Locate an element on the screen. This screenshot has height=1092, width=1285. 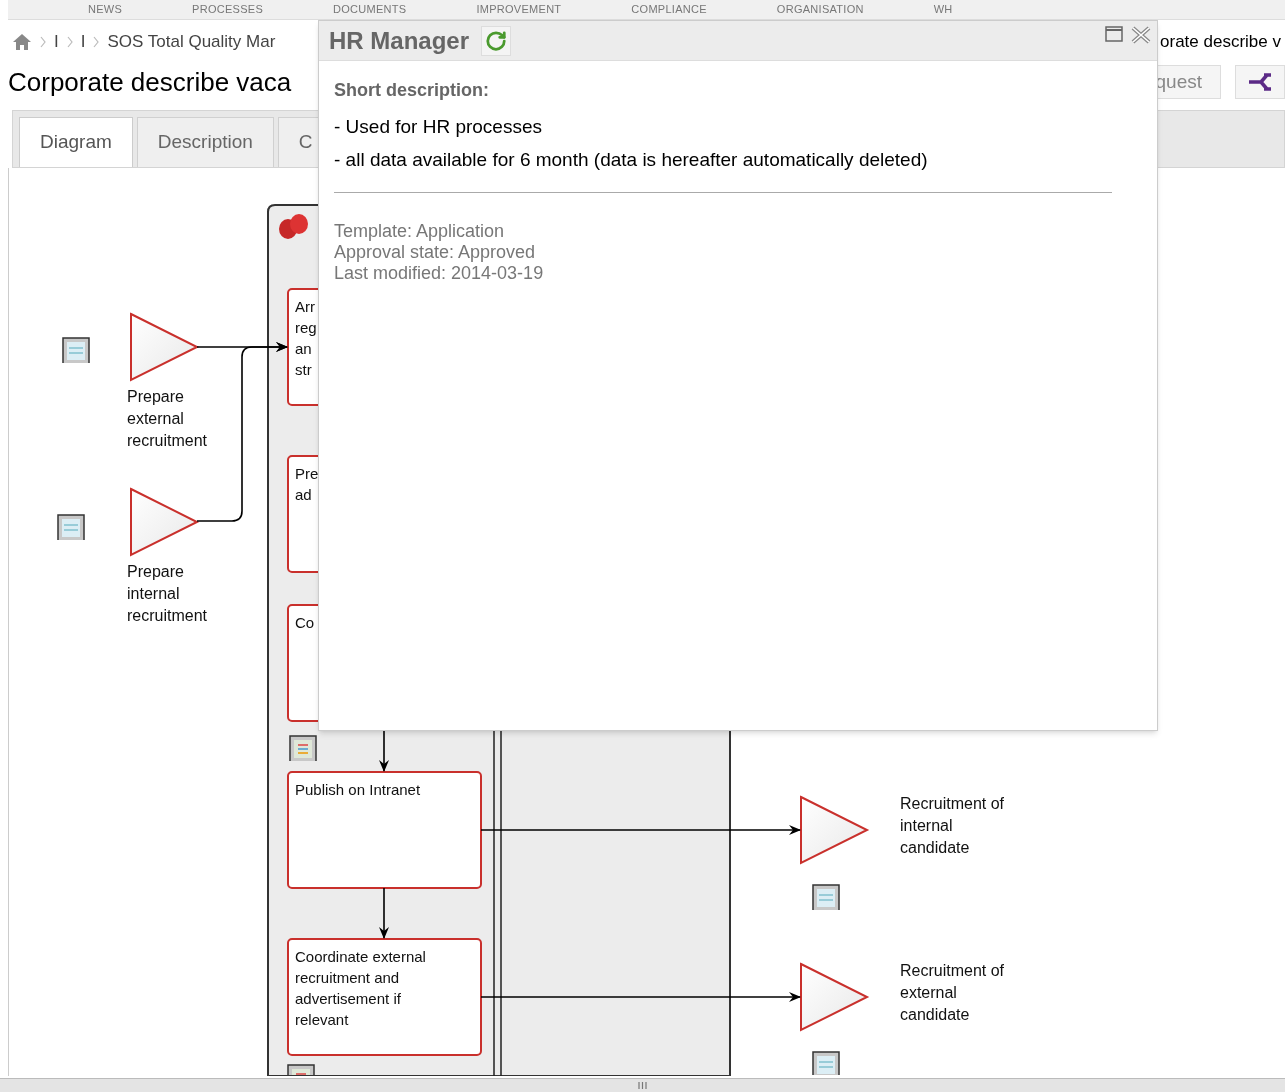
meta-line: Template: Application is located at coordinates (420, 231).